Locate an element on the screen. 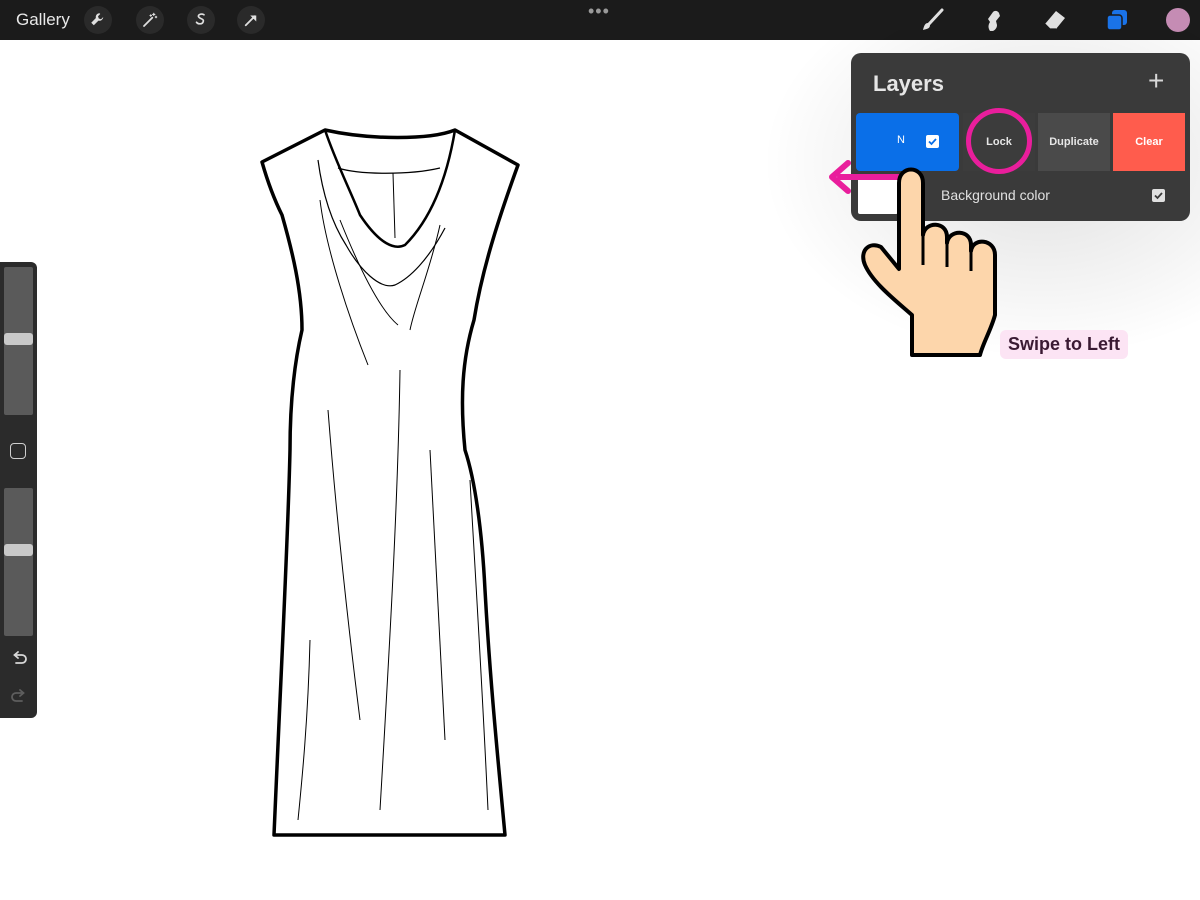 The width and height of the screenshot is (1200, 900). pointing-hand-icon is located at coordinates (929, 262).